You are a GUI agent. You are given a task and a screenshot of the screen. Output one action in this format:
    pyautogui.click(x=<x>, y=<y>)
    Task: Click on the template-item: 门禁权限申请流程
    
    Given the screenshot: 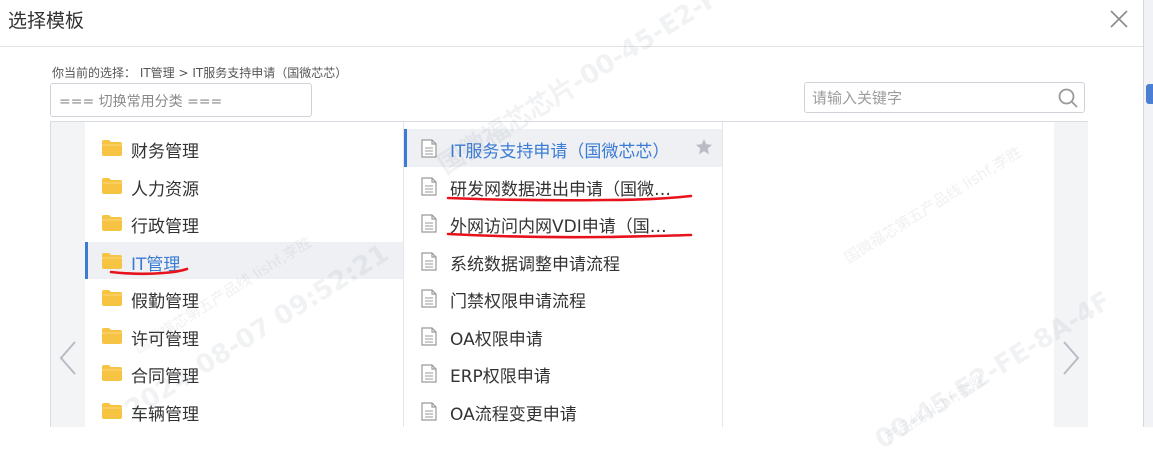 What is the action you would take?
    pyautogui.click(x=563, y=298)
    